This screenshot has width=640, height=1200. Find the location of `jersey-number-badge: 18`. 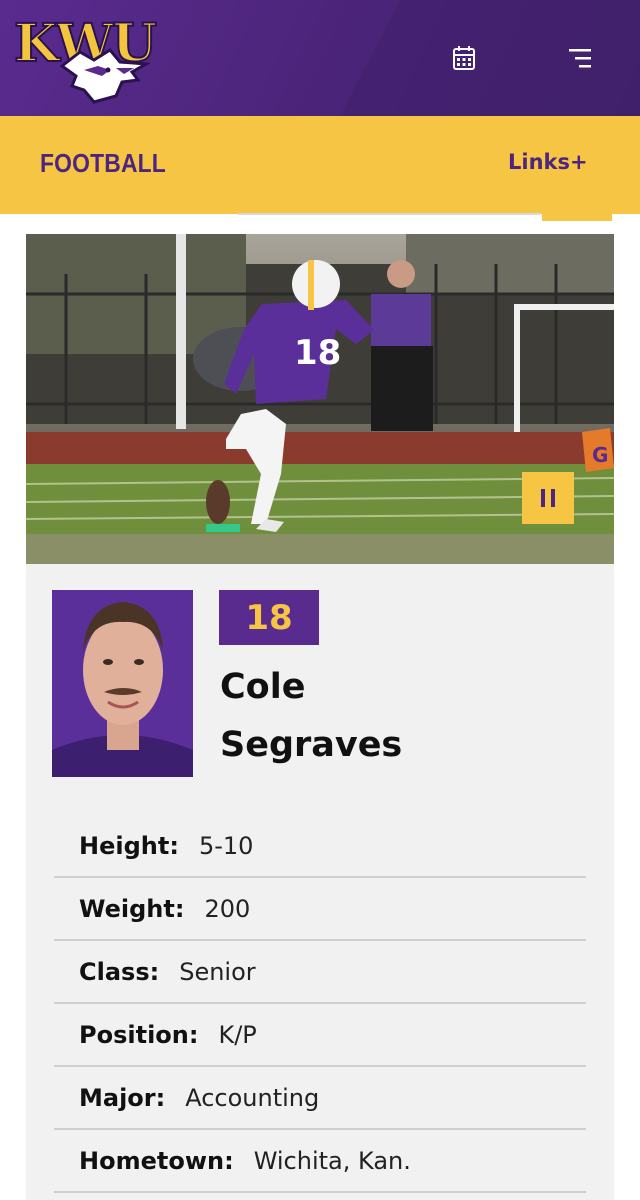

jersey-number-badge: 18 is located at coordinates (269, 617).